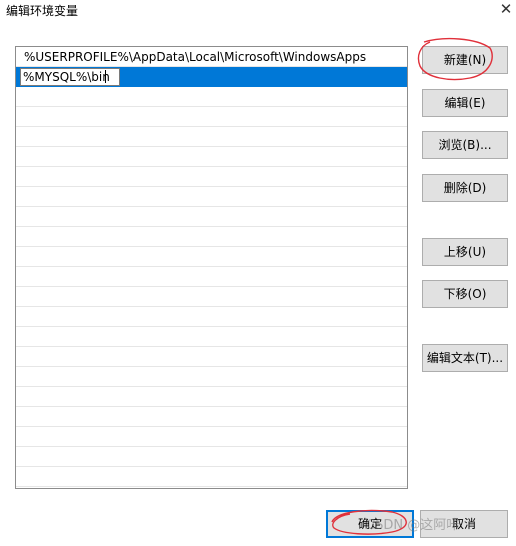 The width and height of the screenshot is (516, 546). What do you see at coordinates (465, 252) in the screenshot?
I see `move-up-button: 上移(U)` at bounding box center [465, 252].